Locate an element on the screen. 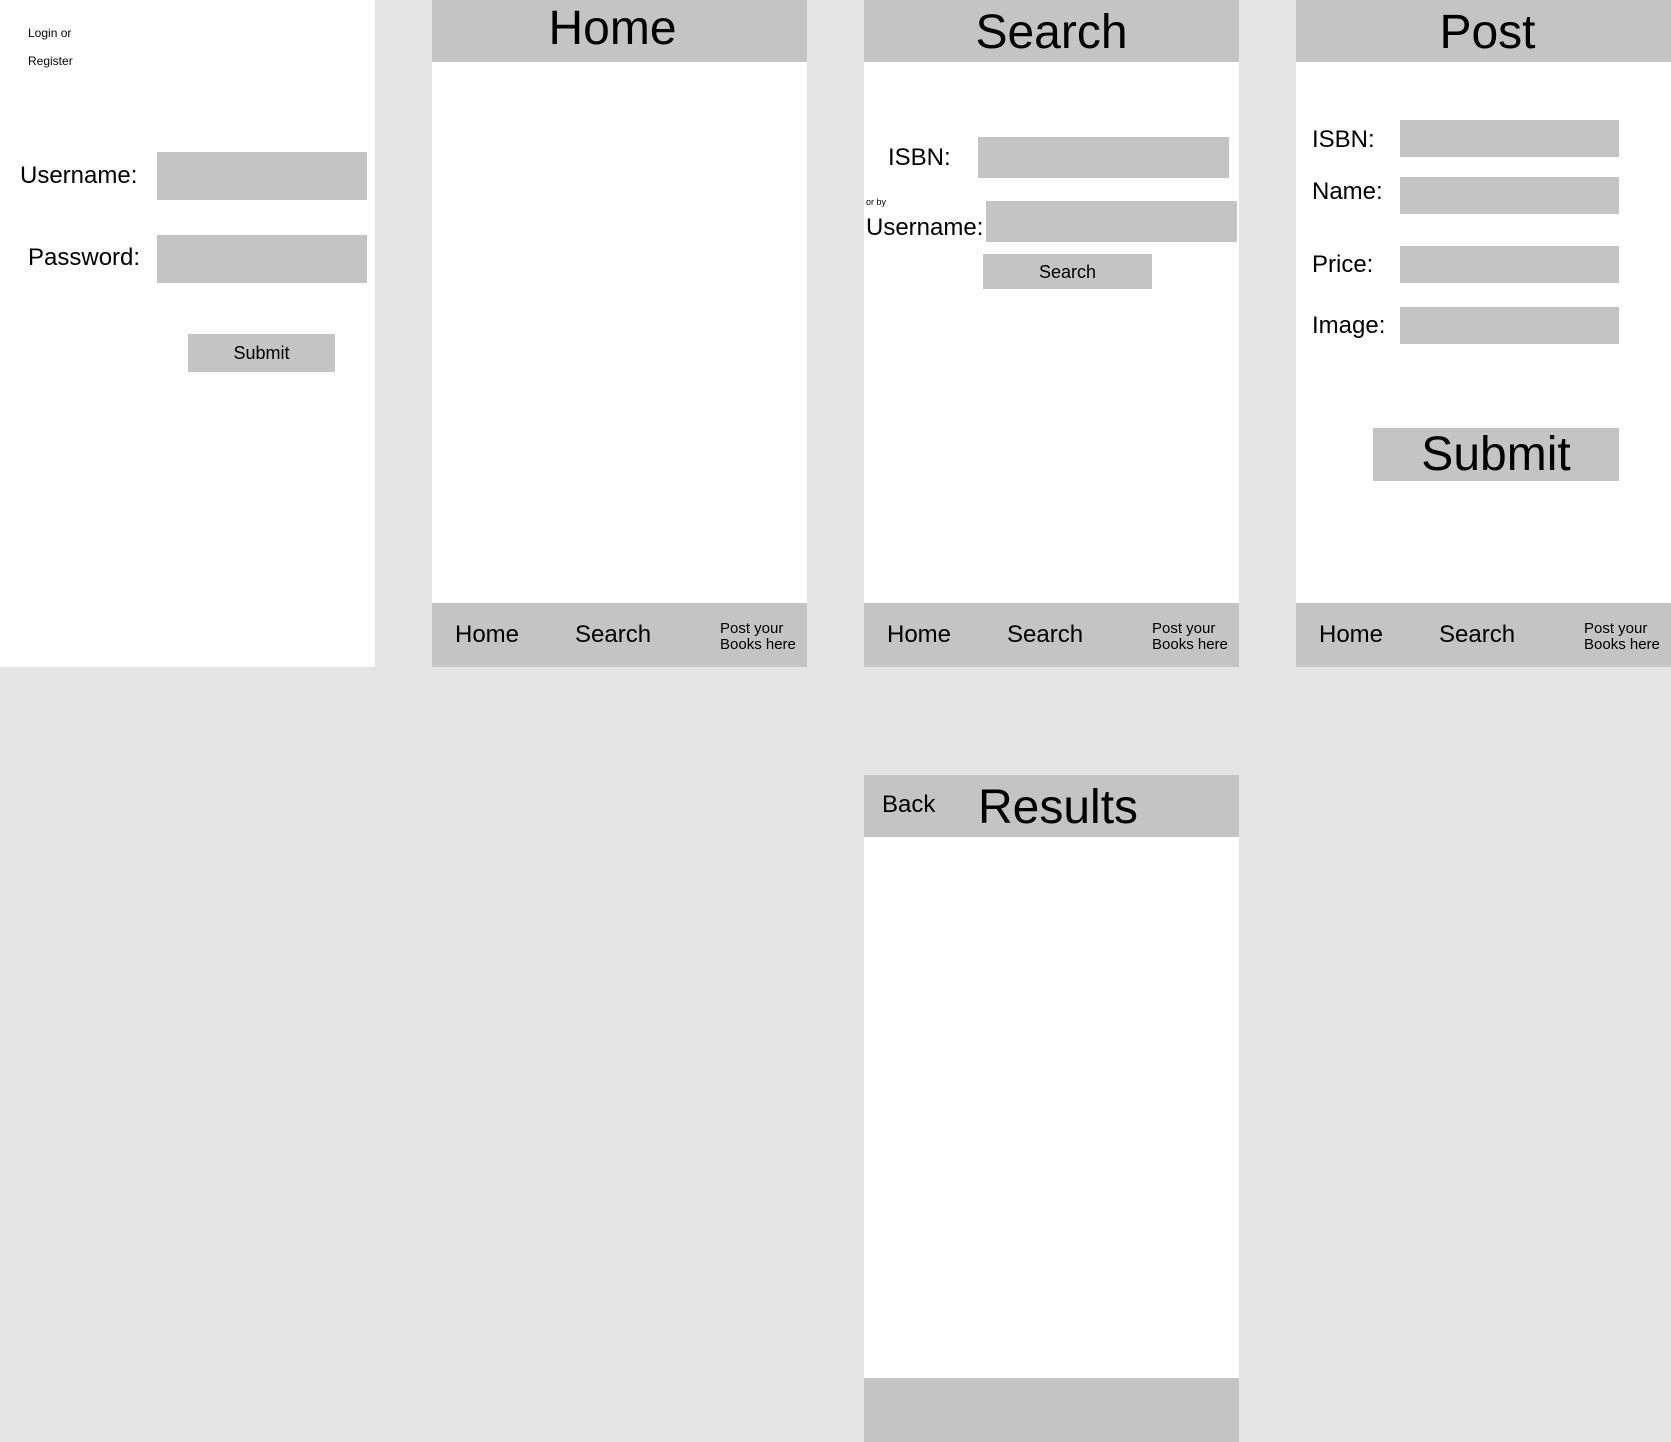  page-title: Search is located at coordinates (1051, 32).